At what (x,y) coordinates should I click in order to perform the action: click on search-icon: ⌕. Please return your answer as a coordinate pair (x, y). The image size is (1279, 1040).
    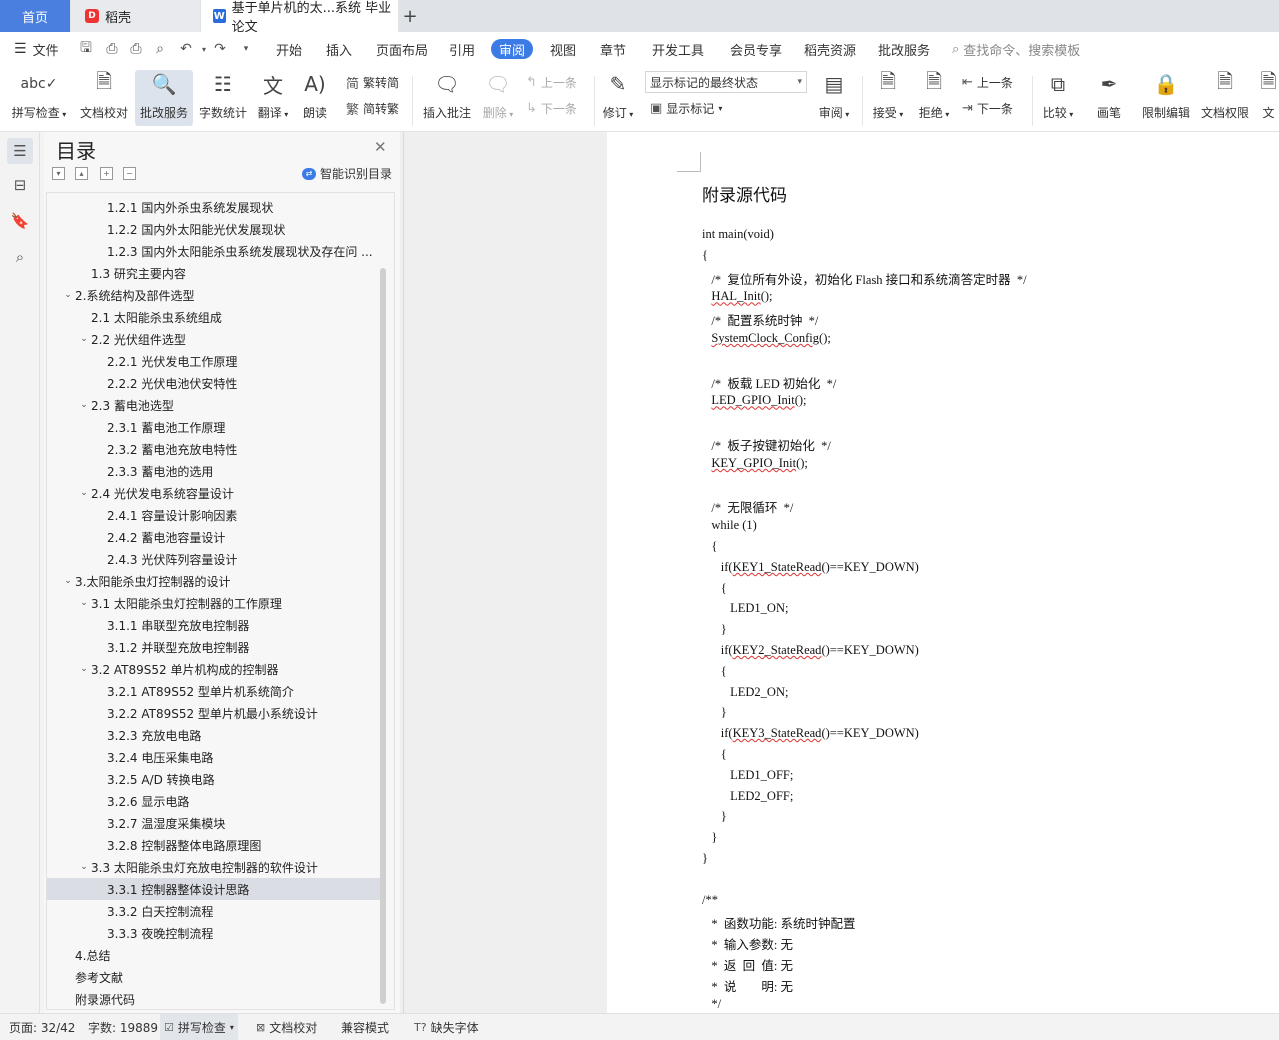
    Looking at the image, I should click on (20, 257).